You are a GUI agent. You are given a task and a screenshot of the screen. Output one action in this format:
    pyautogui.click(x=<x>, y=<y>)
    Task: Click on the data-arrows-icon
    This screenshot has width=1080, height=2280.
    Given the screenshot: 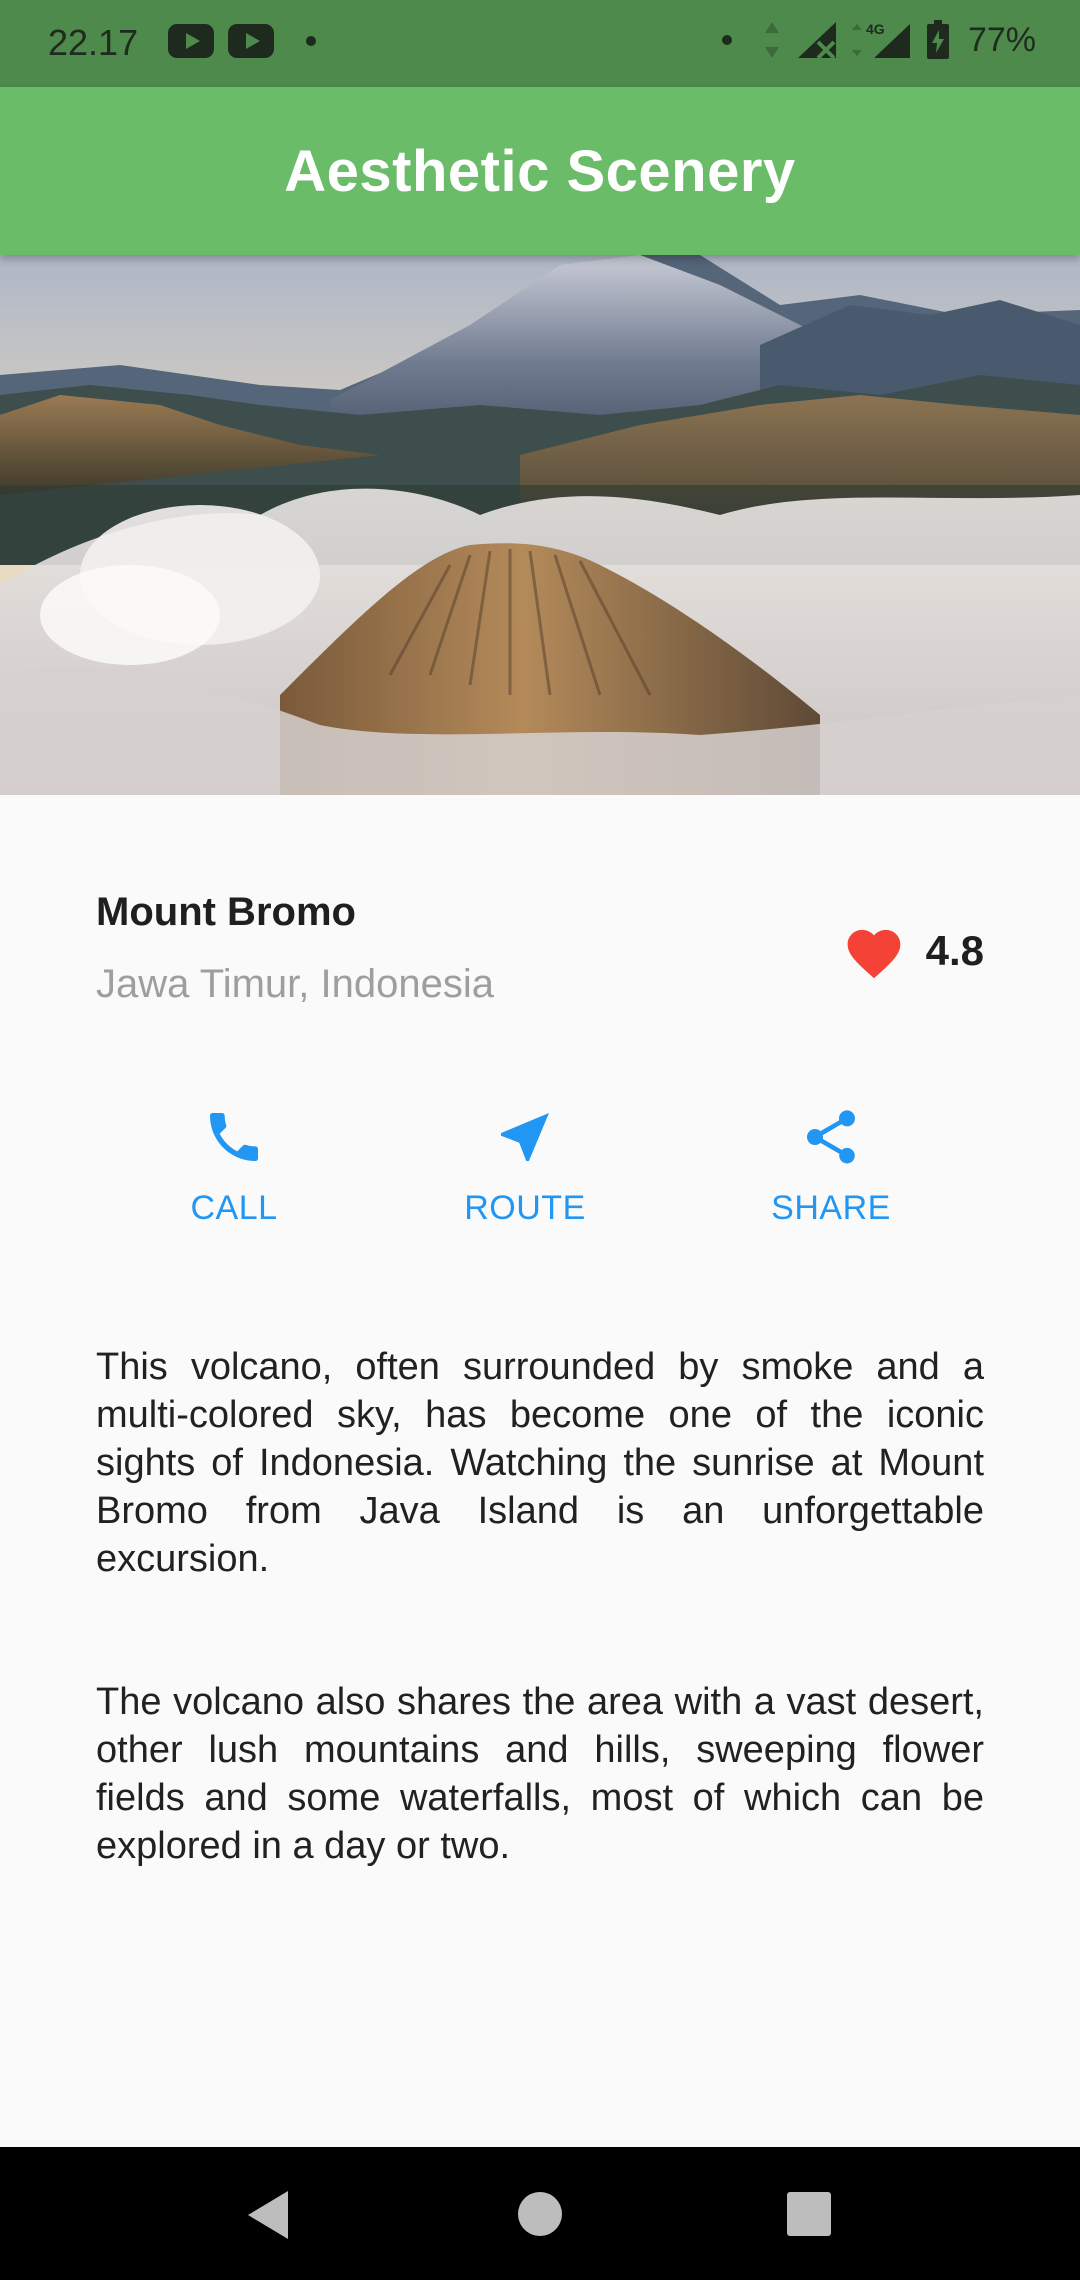 What is the action you would take?
    pyautogui.click(x=771, y=40)
    